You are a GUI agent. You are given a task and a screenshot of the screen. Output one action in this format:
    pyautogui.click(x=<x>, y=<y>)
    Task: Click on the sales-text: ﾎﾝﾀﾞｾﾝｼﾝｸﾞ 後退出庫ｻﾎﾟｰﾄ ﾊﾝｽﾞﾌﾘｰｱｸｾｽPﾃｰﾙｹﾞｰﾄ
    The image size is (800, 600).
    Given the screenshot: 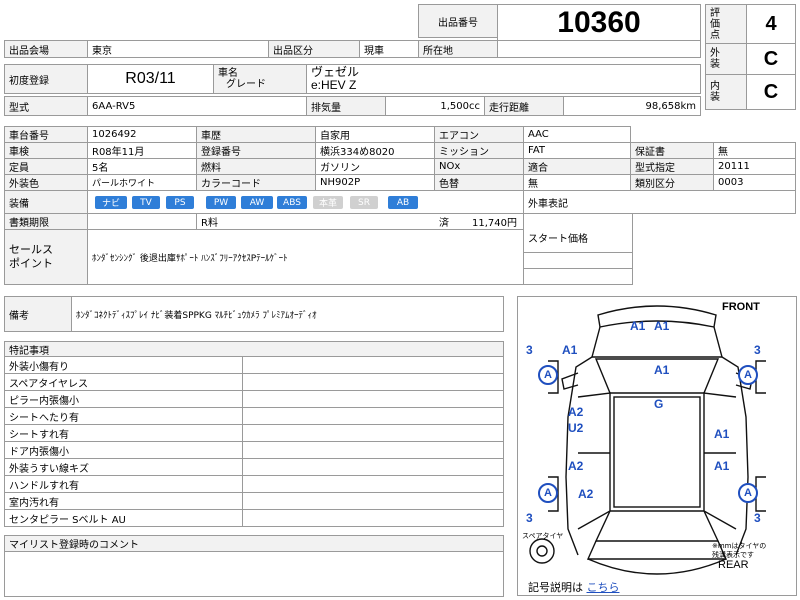 What is the action you would take?
    pyautogui.click(x=305, y=257)
    